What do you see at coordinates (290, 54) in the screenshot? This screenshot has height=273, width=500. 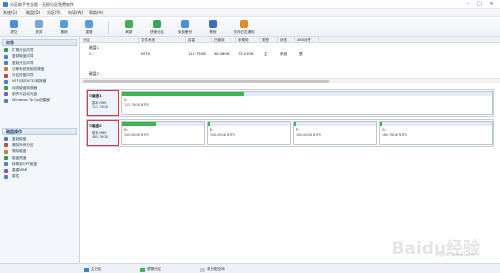 I see `table-row: C: NTFS 111.79GB 36.58GB 75.21GB 主 系统 是` at bounding box center [290, 54].